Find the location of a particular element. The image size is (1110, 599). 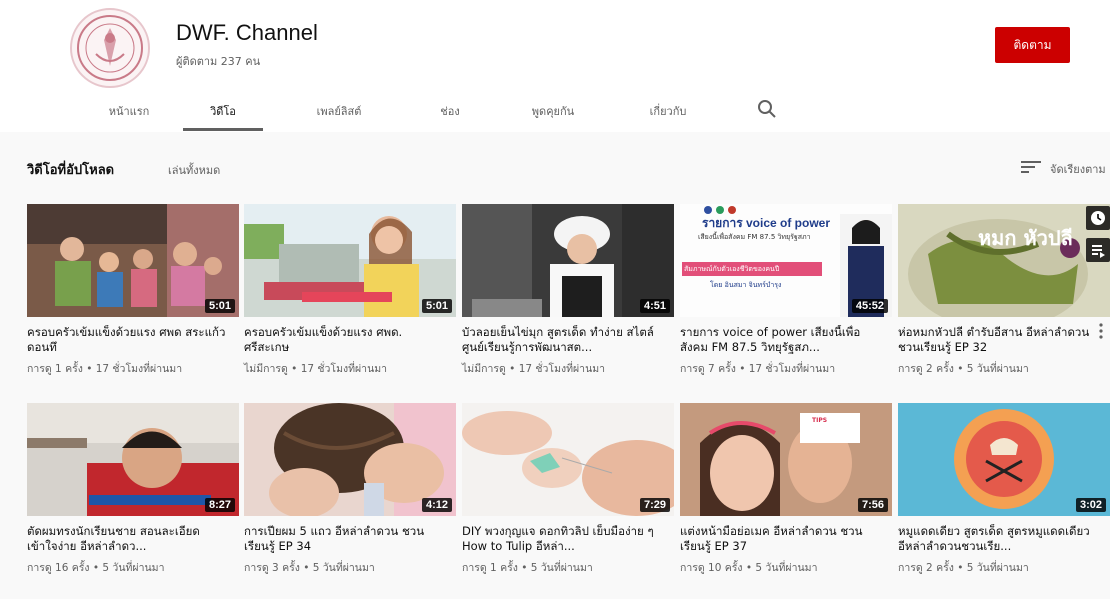

tab-home: หน้าแรก is located at coordinates (129, 111).